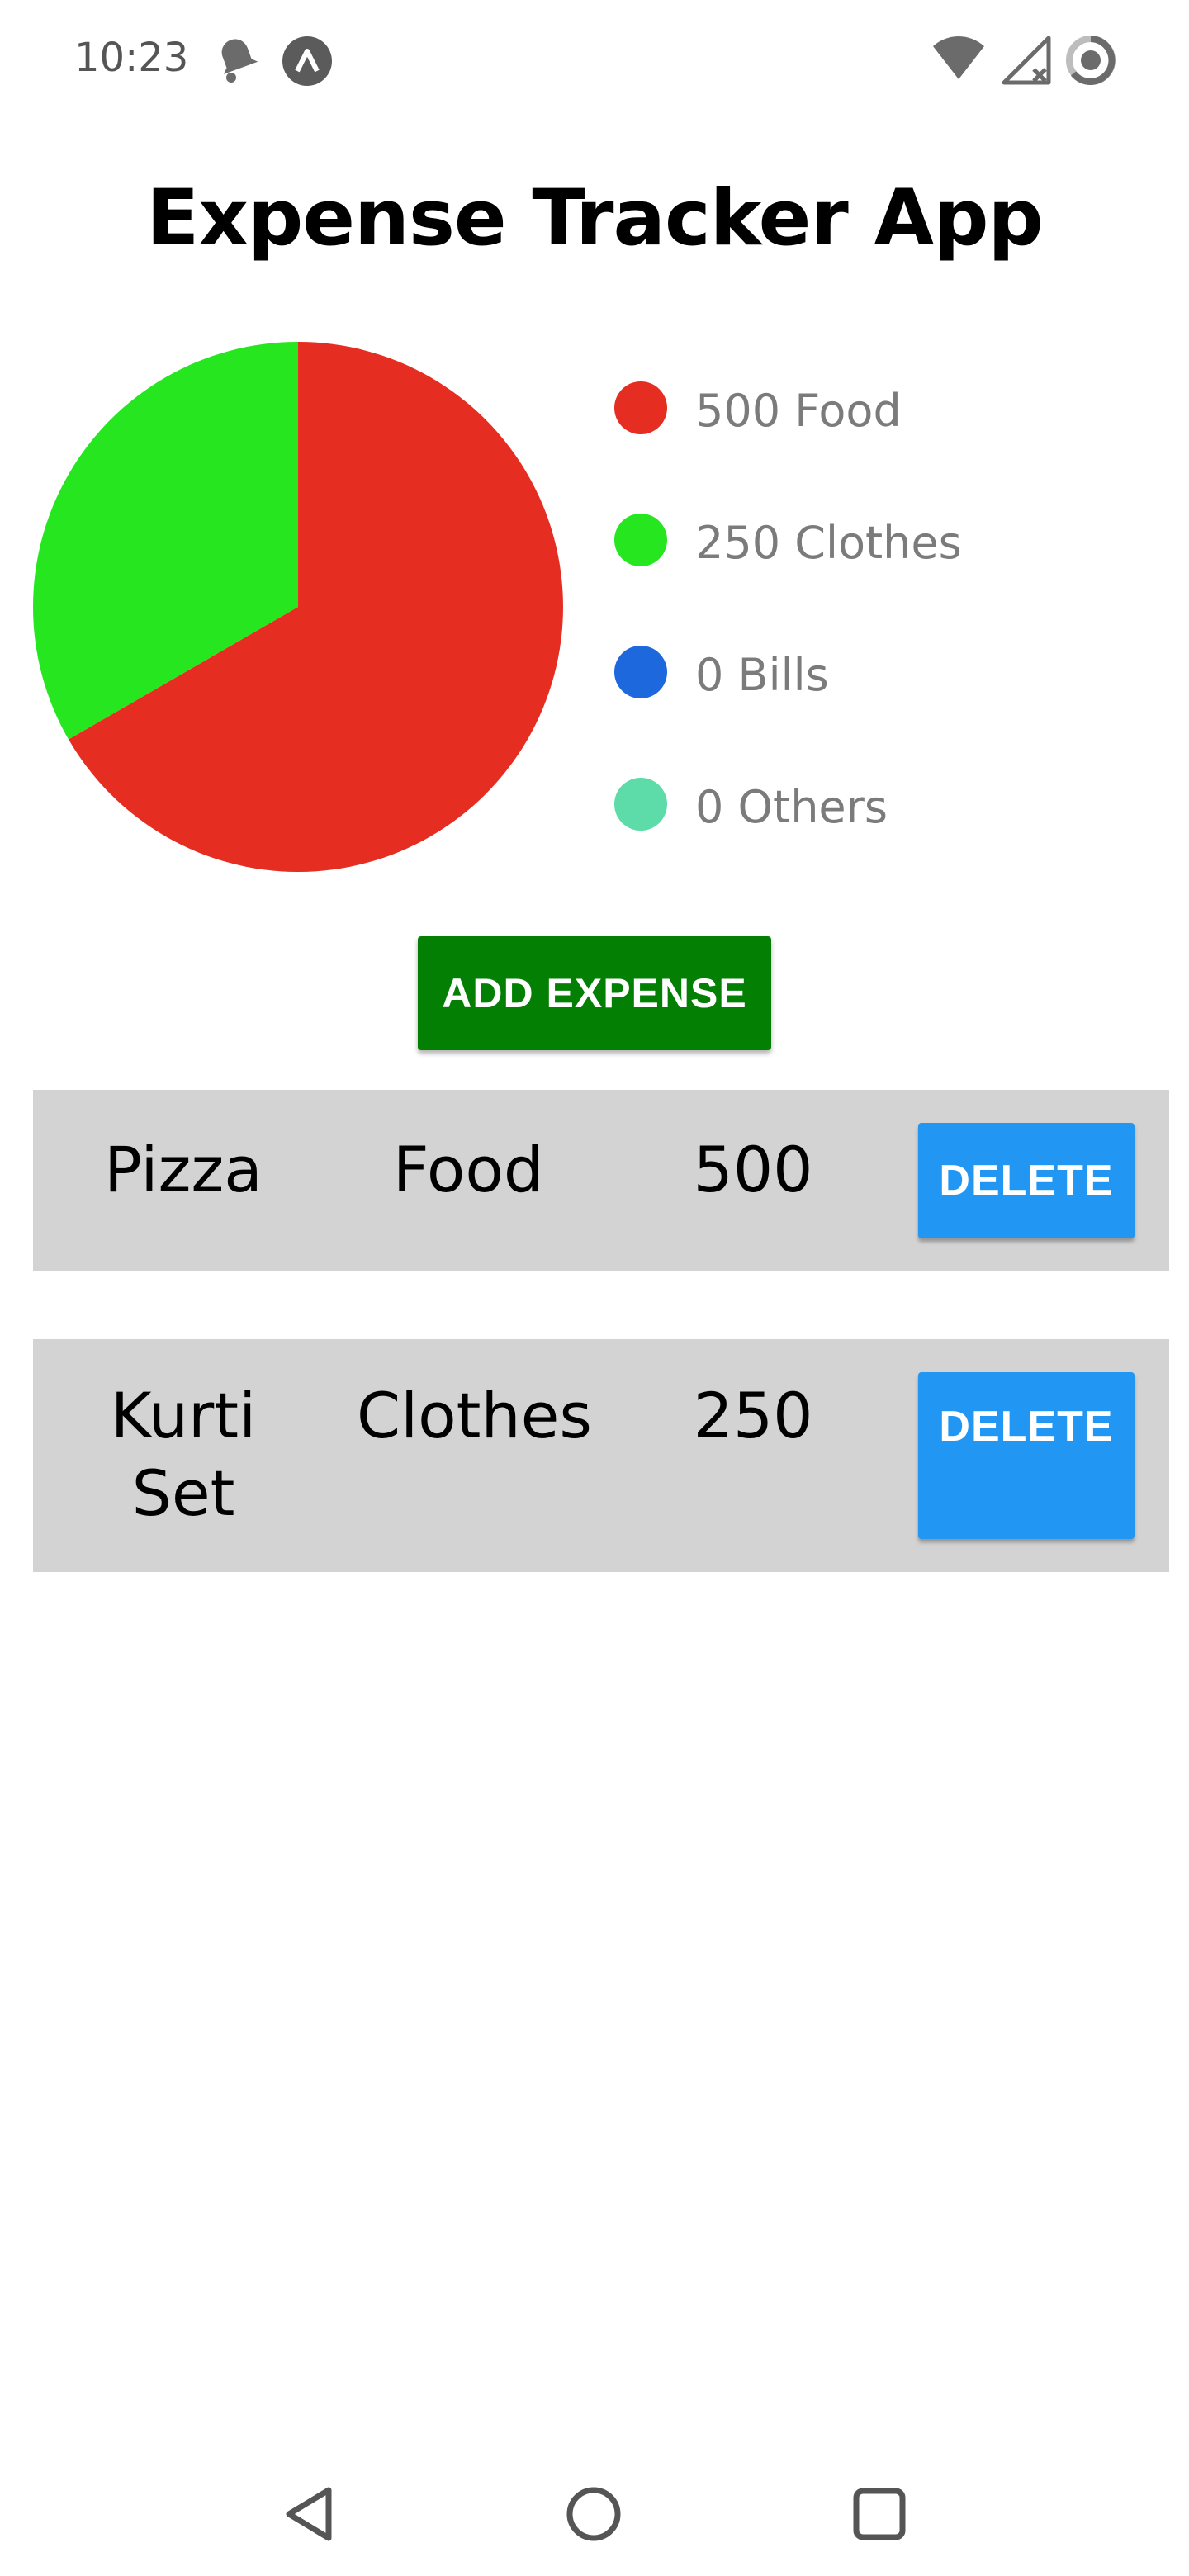 This screenshot has width=1189, height=2576. Describe the element at coordinates (474, 1415) in the screenshot. I see `expense-category: Clothes` at that location.